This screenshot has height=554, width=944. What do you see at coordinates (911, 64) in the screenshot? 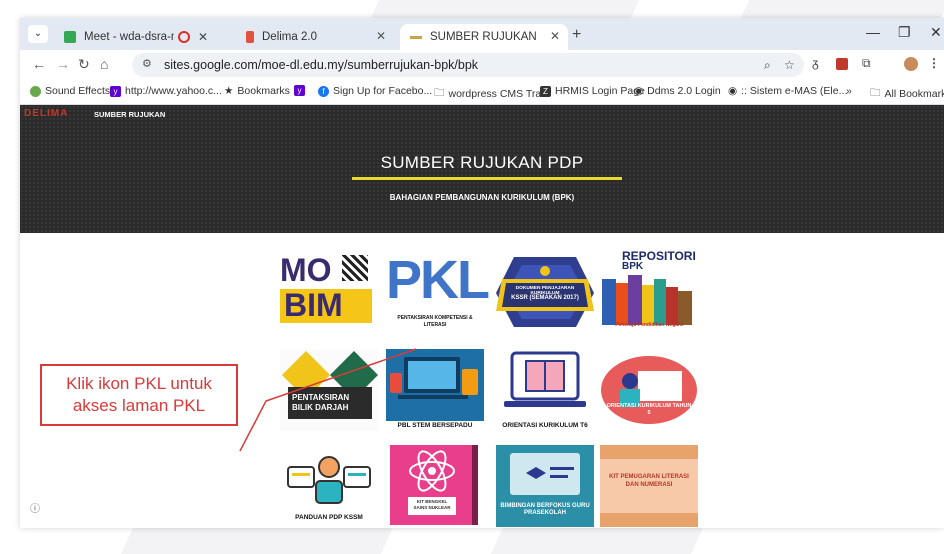
I see `avatar` at bounding box center [911, 64].